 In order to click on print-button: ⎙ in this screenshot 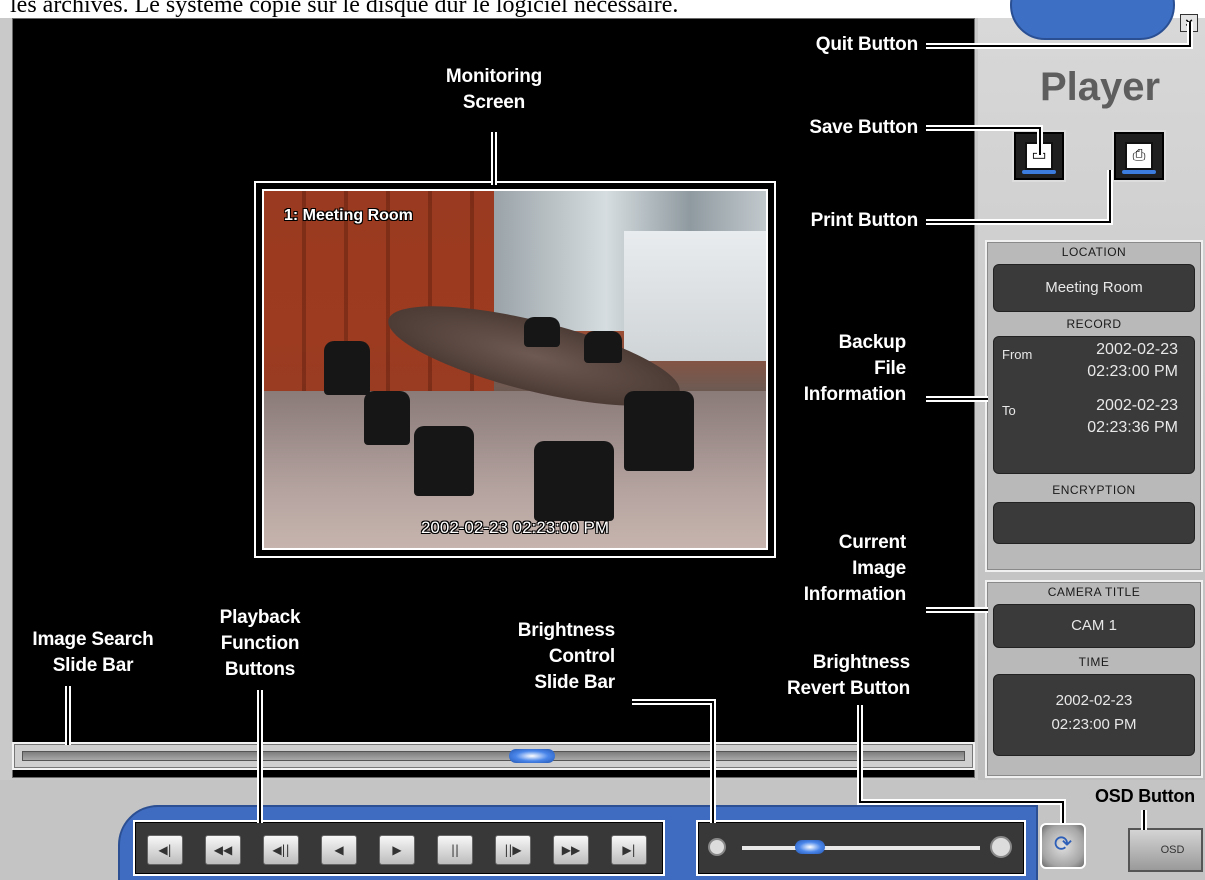, I will do `click(1139, 156)`.